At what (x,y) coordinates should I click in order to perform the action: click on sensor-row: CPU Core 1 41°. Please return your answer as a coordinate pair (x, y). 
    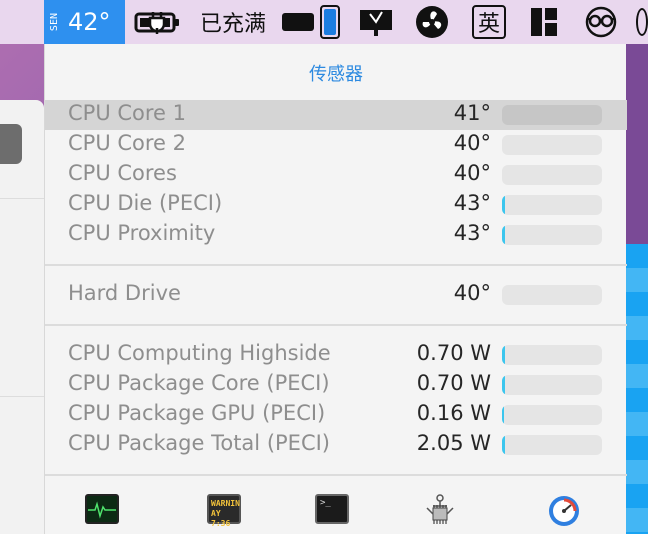
    Looking at the image, I should click on (336, 115).